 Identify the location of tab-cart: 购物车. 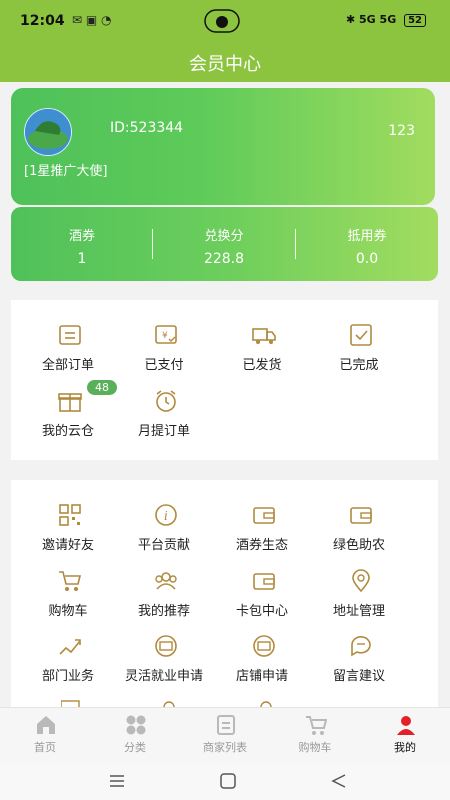
(315, 736).